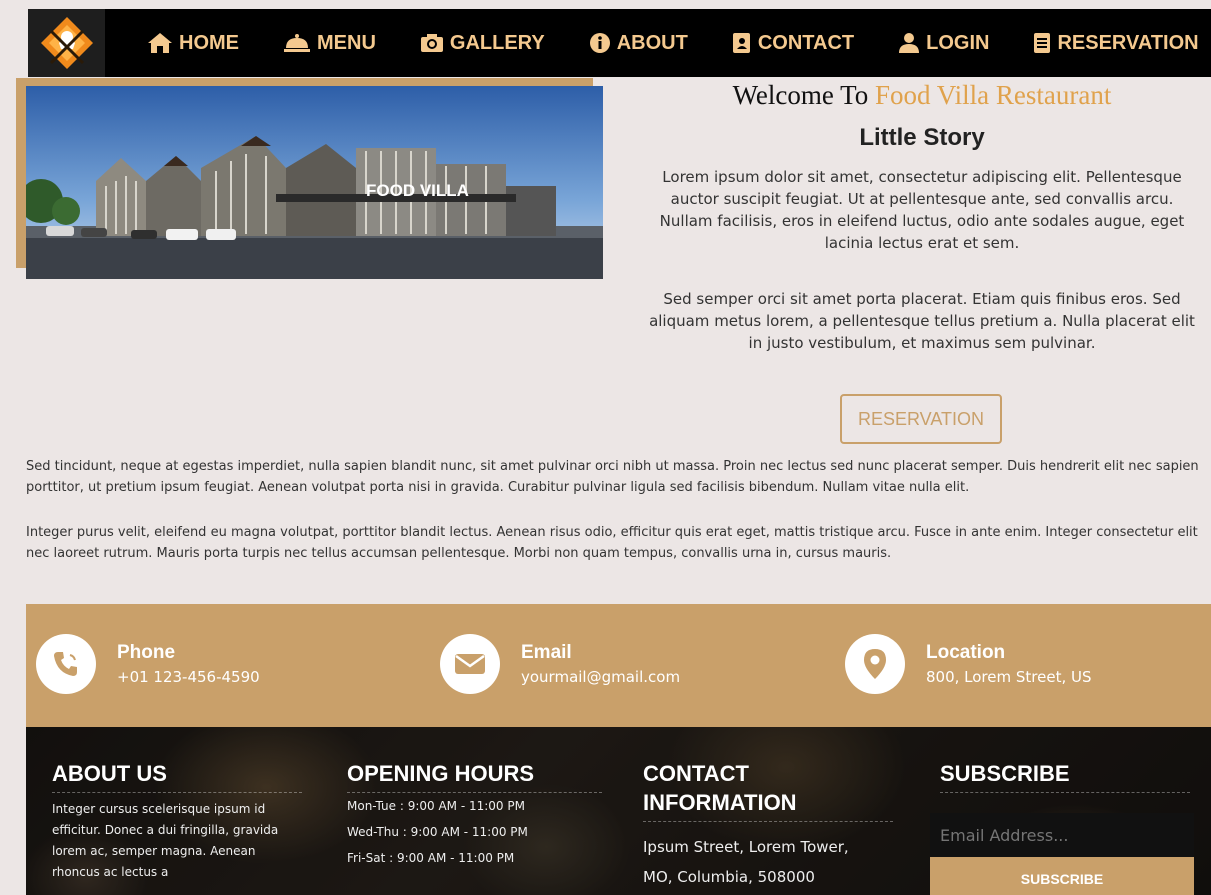 Image resolution: width=1211 pixels, height=895 pixels. Describe the element at coordinates (148, 664) in the screenshot. I see `contact-phone: Phone +01 123-456-4590` at that location.